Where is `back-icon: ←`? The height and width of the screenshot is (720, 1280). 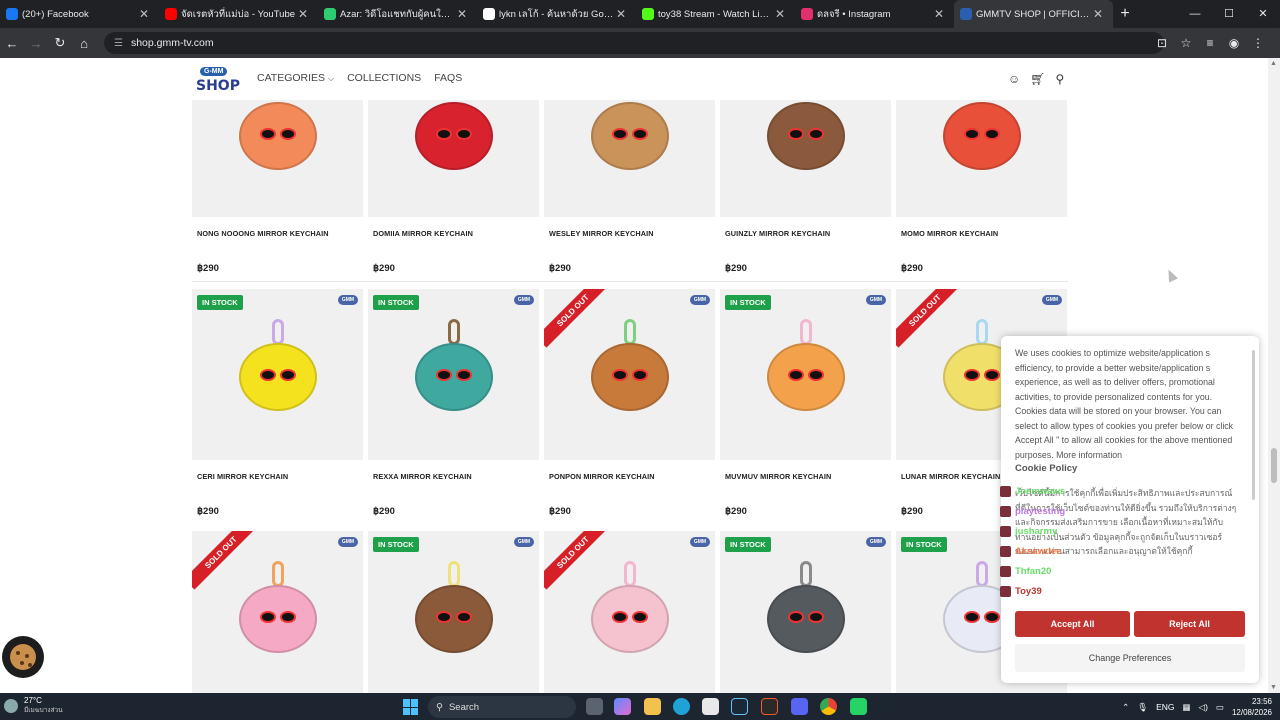
back-icon: ← is located at coordinates (12, 43).